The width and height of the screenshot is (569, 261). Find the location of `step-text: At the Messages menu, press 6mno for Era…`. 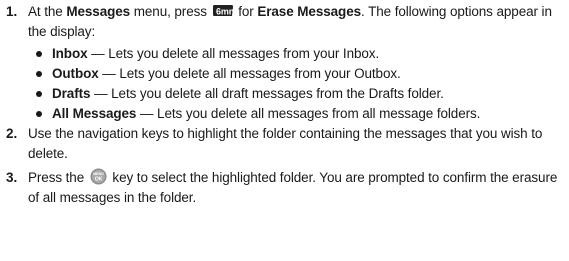

step-text: At the Messages menu, press 6mno for Era… is located at coordinates (295, 22).